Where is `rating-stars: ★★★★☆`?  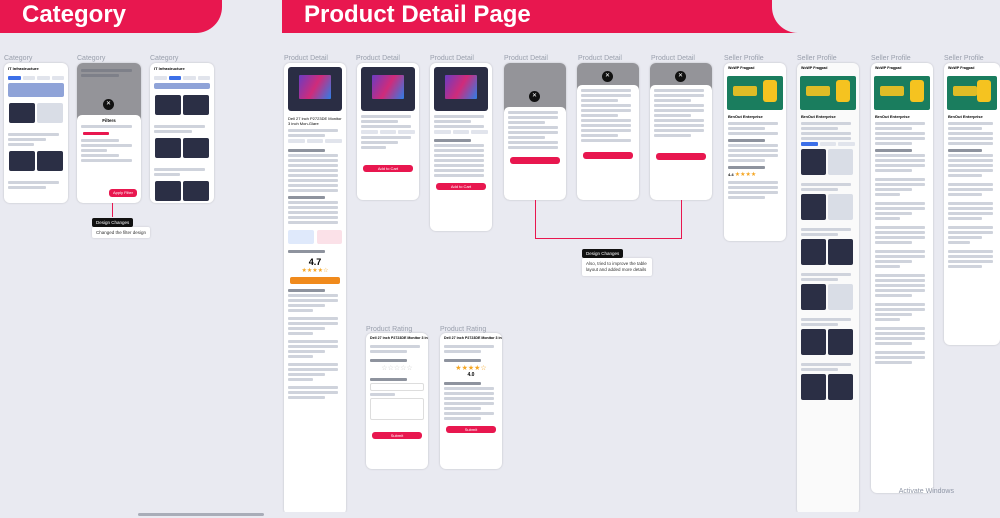
rating-stars: ★★★★☆ is located at coordinates (315, 271).